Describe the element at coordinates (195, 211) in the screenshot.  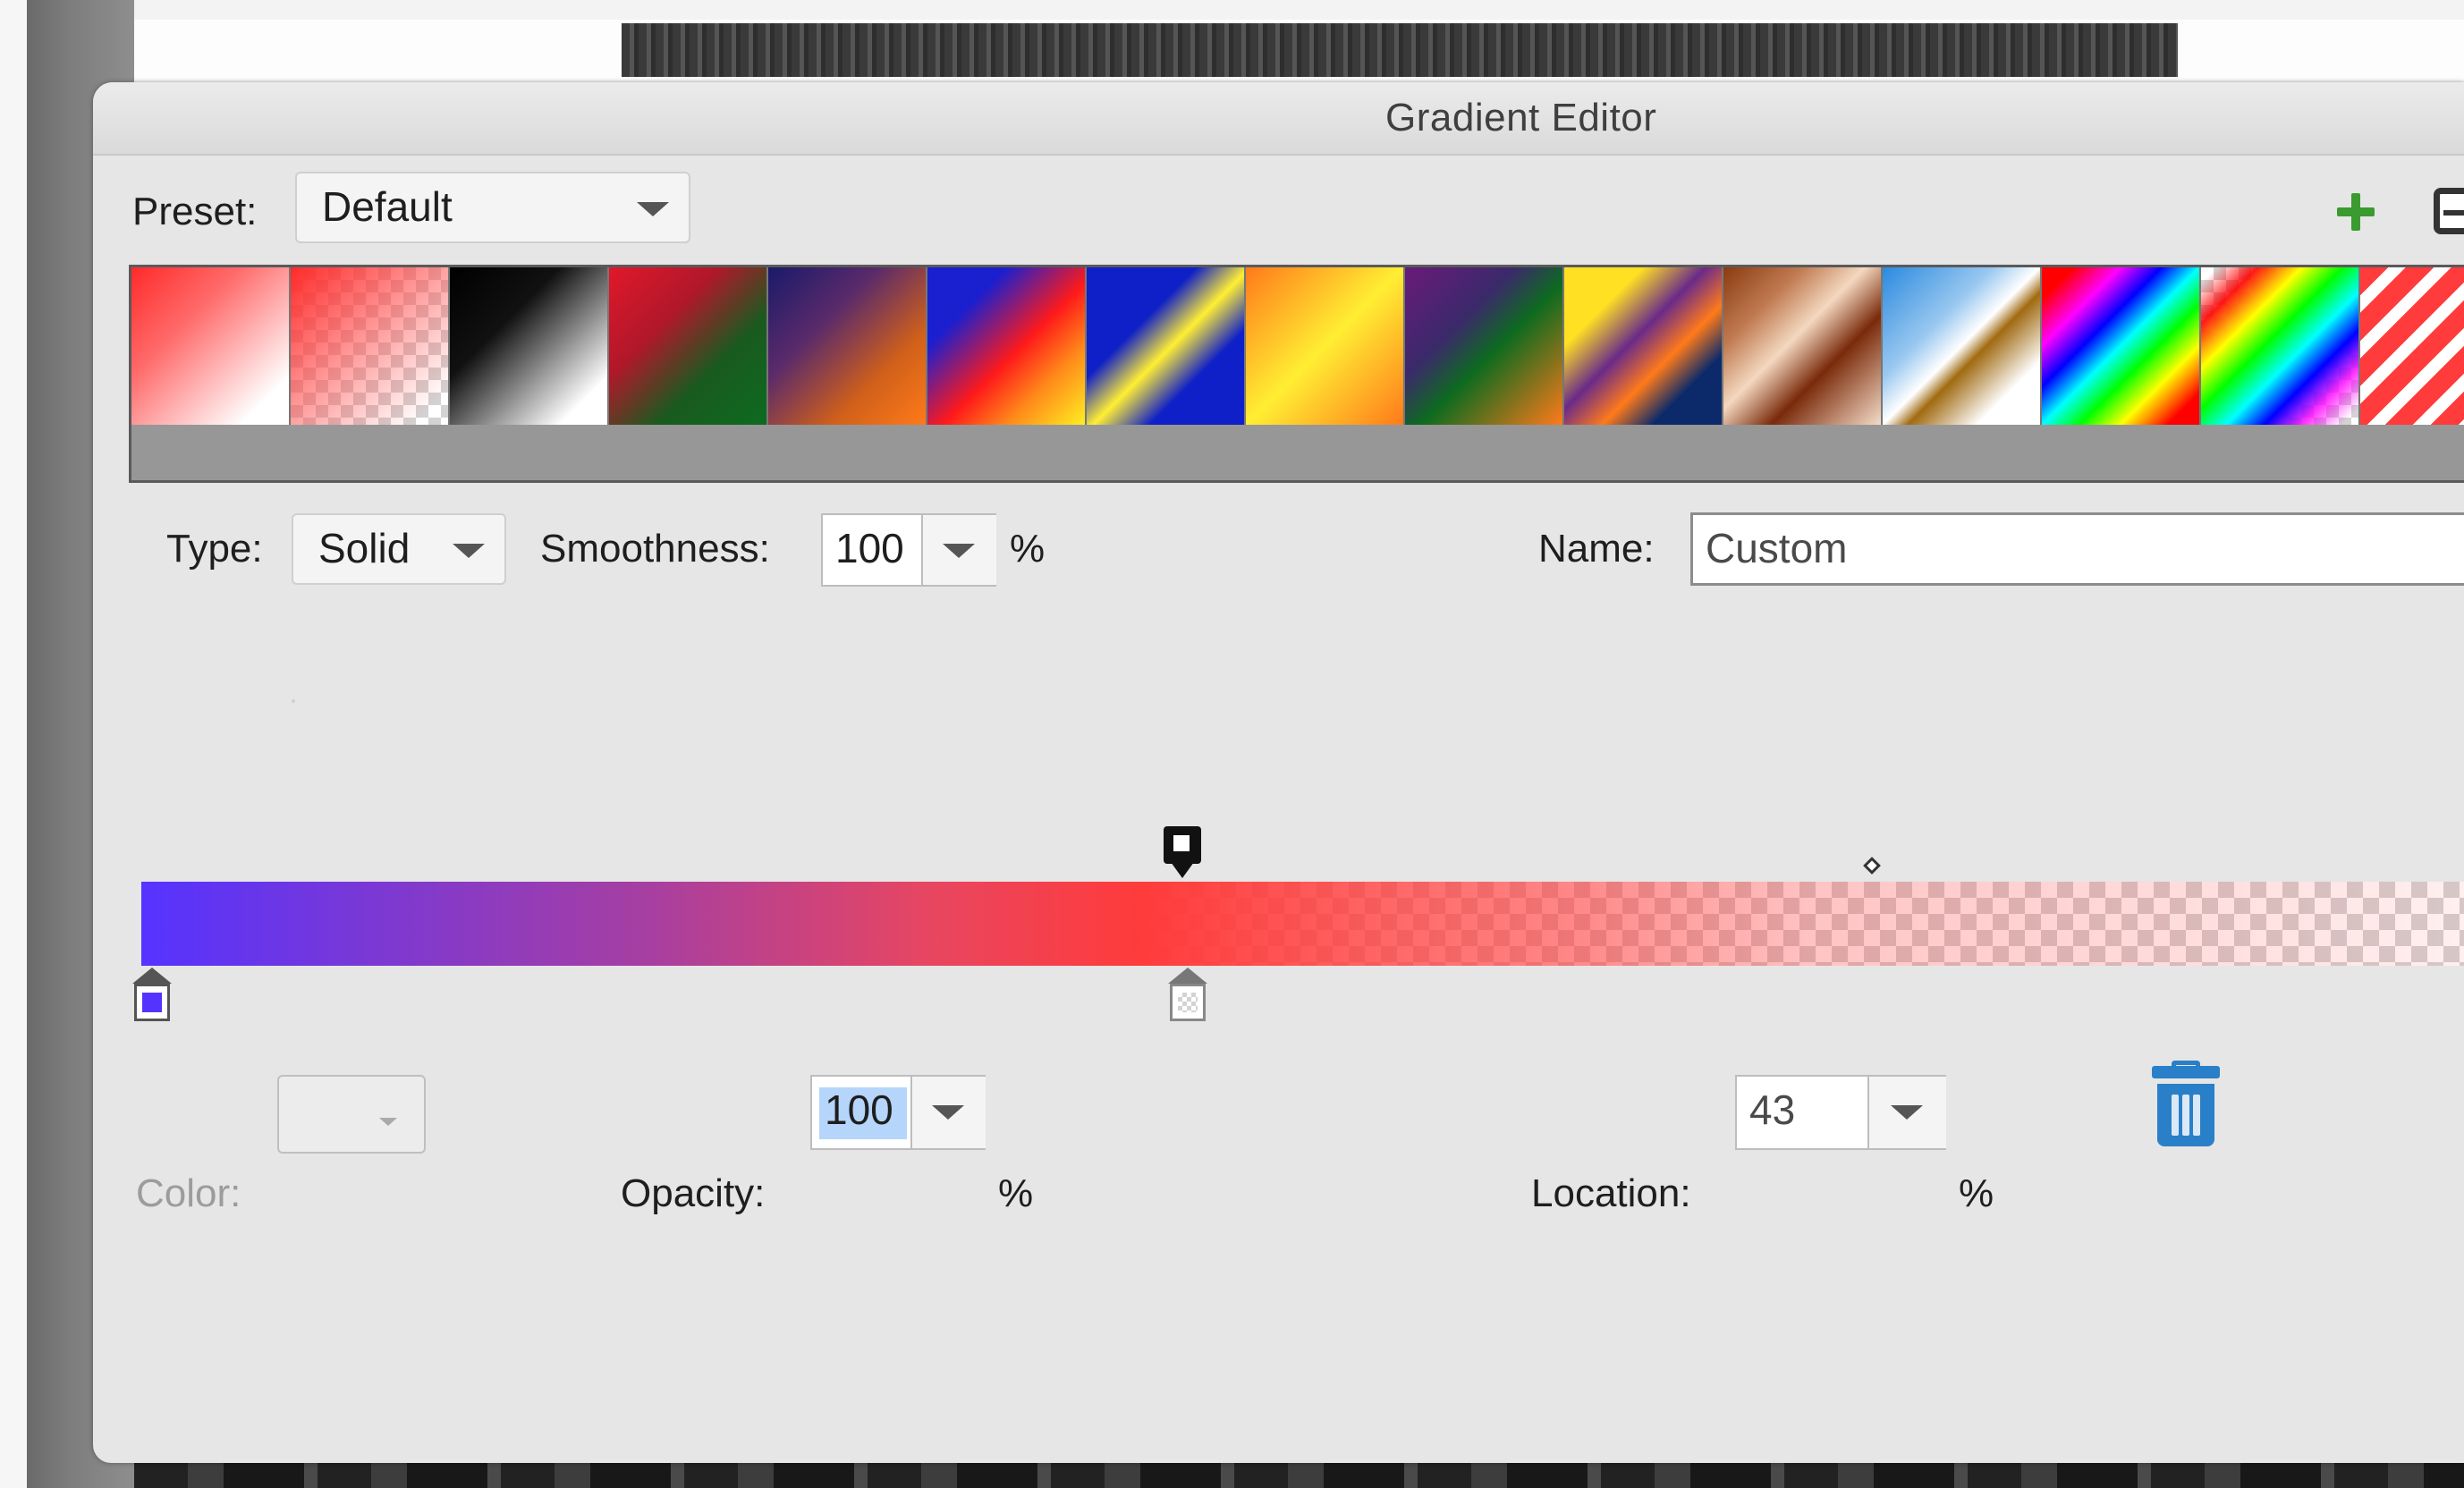
I see `preset-label: Preset:` at that location.